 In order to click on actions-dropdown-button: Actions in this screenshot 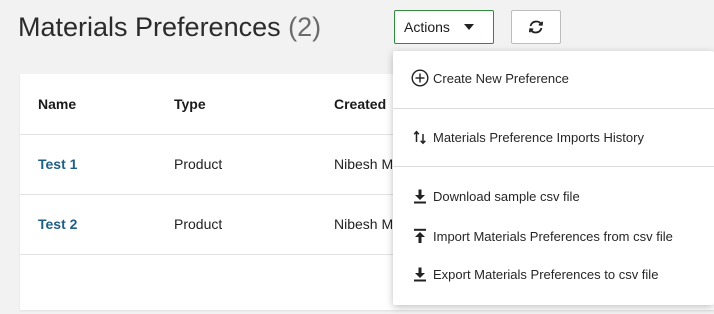, I will do `click(444, 27)`.